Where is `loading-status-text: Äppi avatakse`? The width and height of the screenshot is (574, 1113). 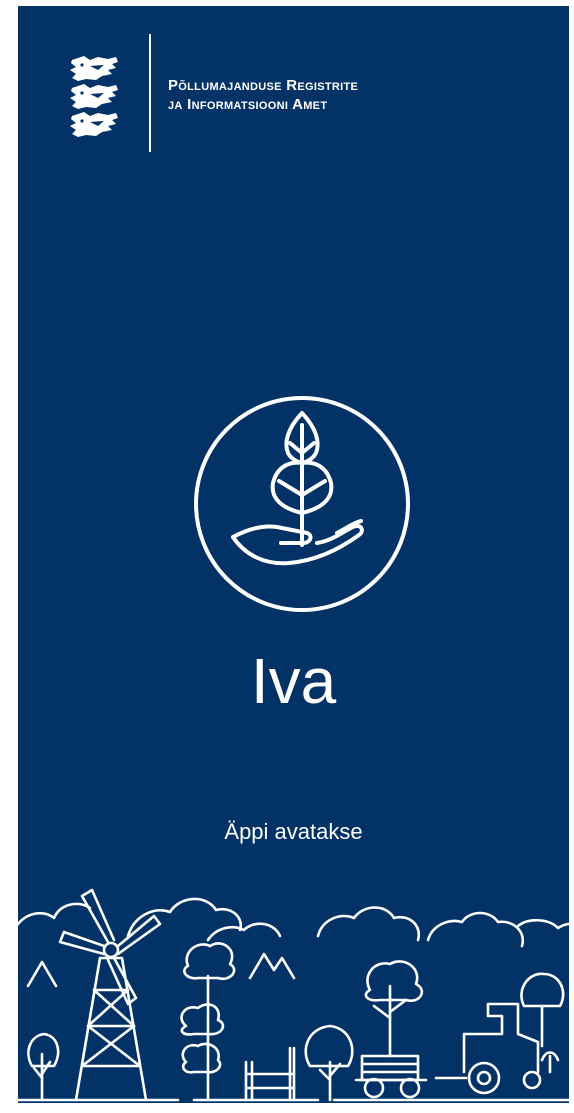
loading-status-text: Äppi avatakse is located at coordinates (293, 831).